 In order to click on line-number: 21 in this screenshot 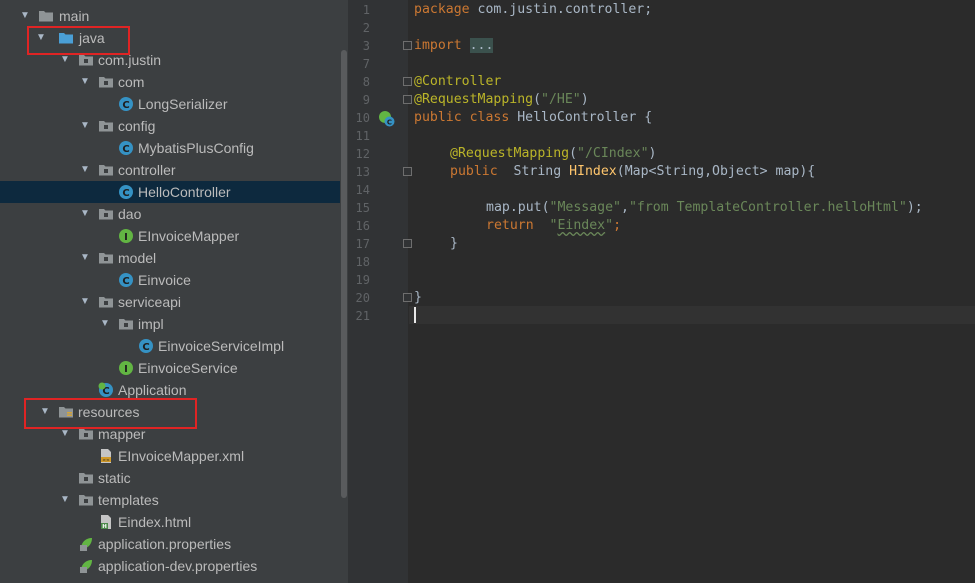, I will do `click(362, 316)`.